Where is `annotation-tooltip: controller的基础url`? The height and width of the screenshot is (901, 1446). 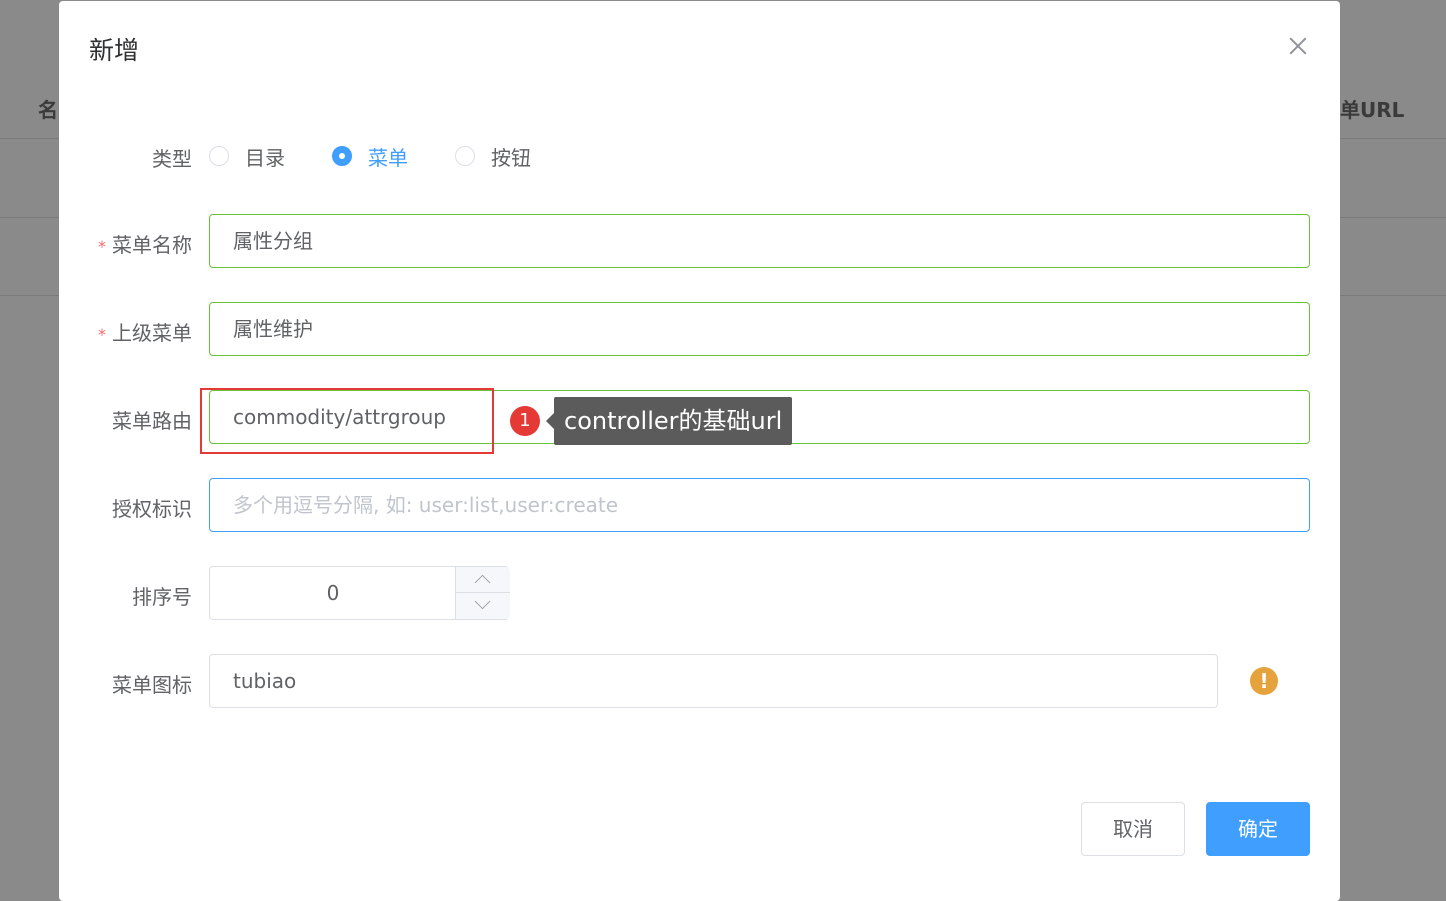 annotation-tooltip: controller的基础url is located at coordinates (669, 421).